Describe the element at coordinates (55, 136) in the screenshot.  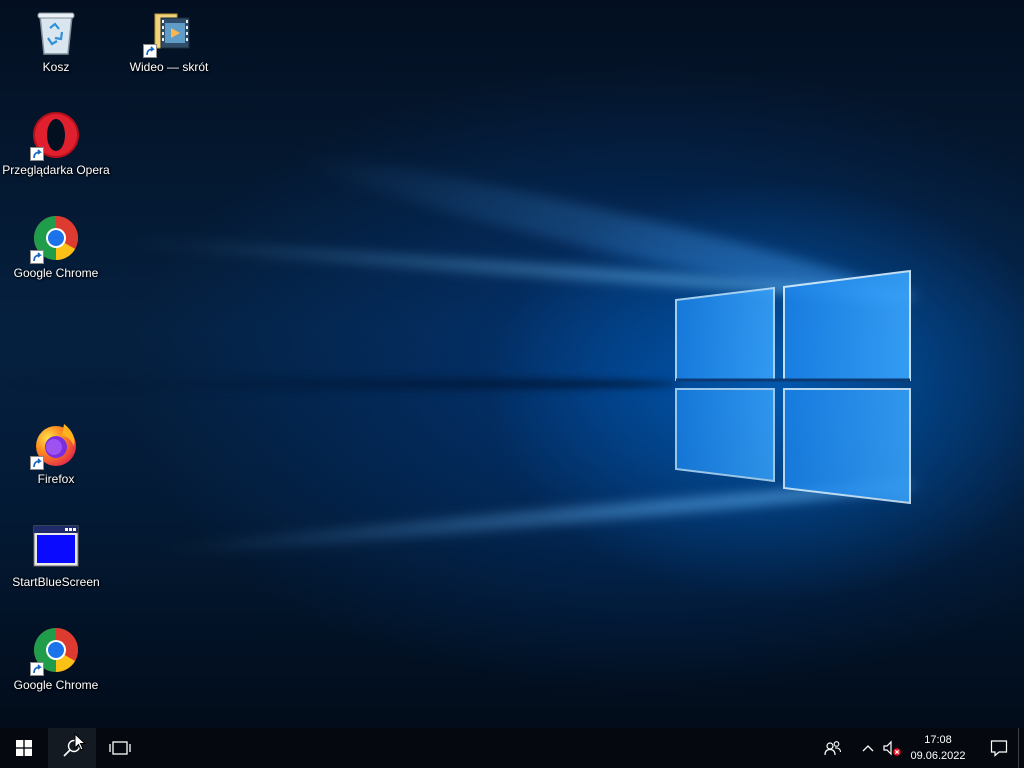
I see `opera-icon` at that location.